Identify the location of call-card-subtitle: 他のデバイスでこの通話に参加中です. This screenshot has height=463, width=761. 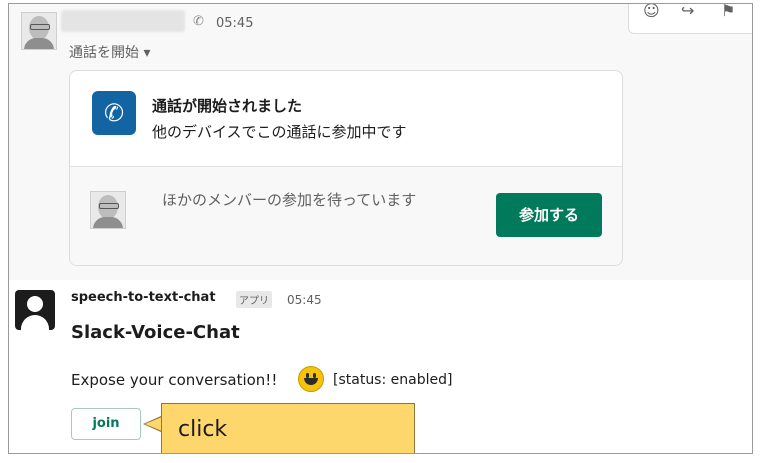
(279, 132).